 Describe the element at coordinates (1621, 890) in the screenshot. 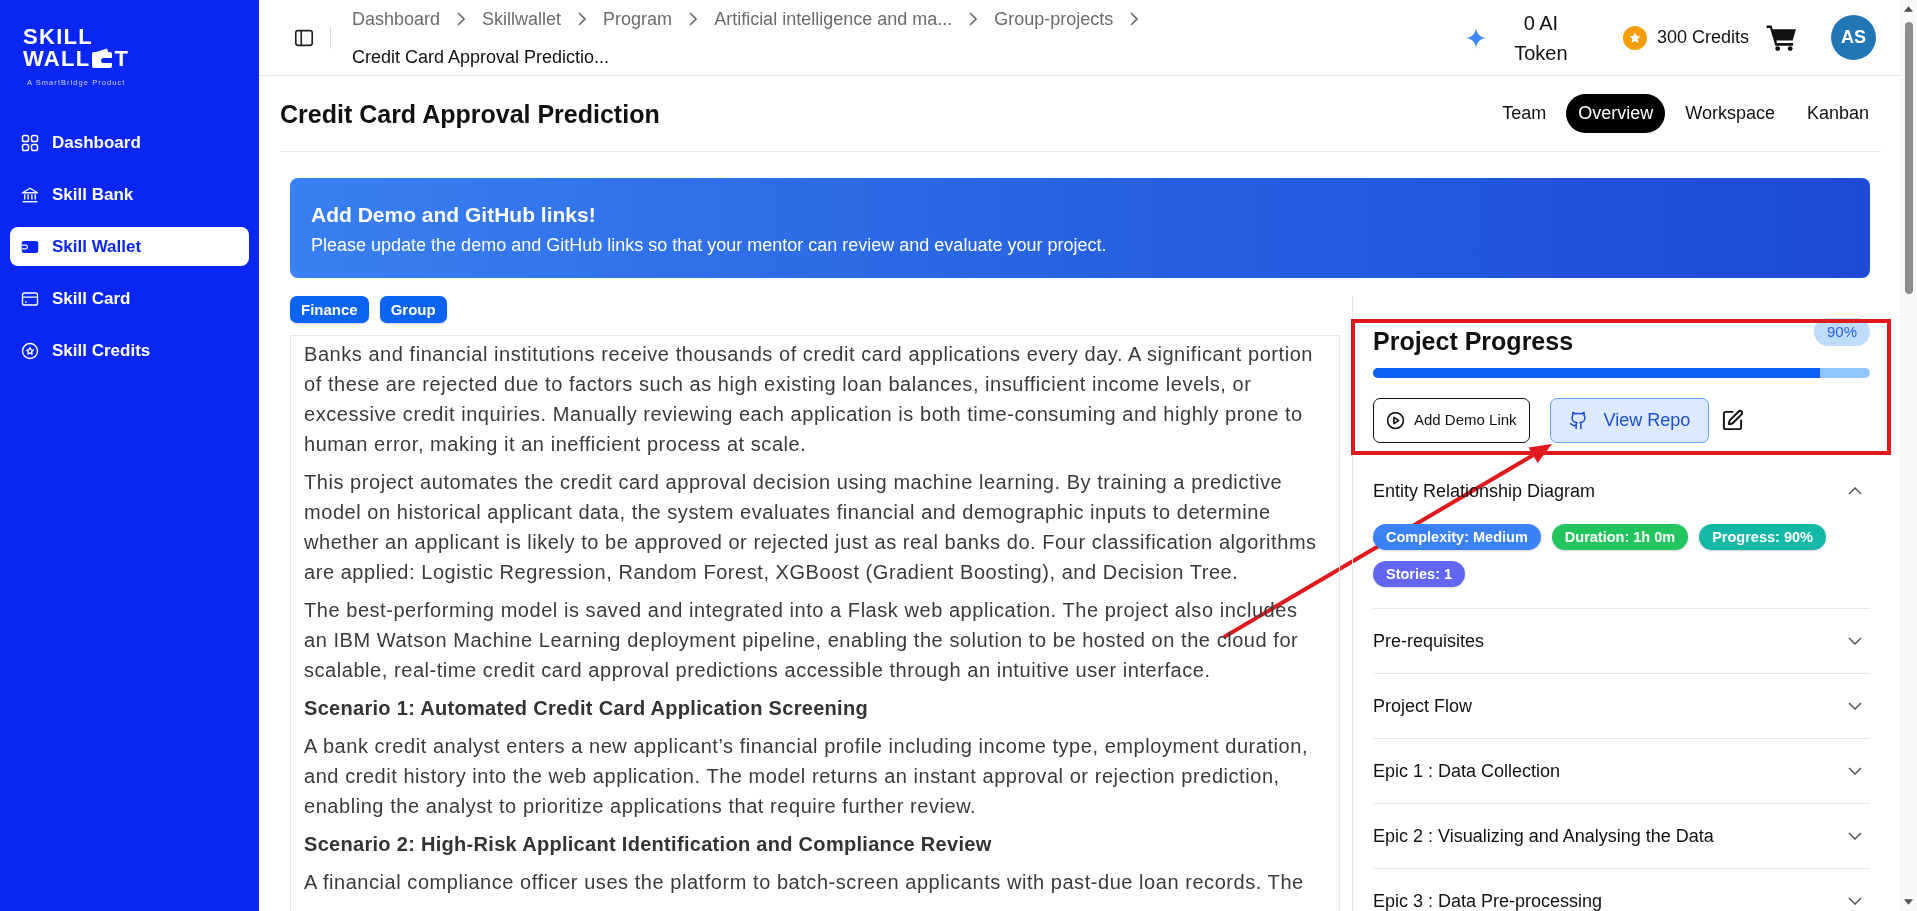

I see `accordion-header: Epic 3 : Data Pre-processing` at that location.